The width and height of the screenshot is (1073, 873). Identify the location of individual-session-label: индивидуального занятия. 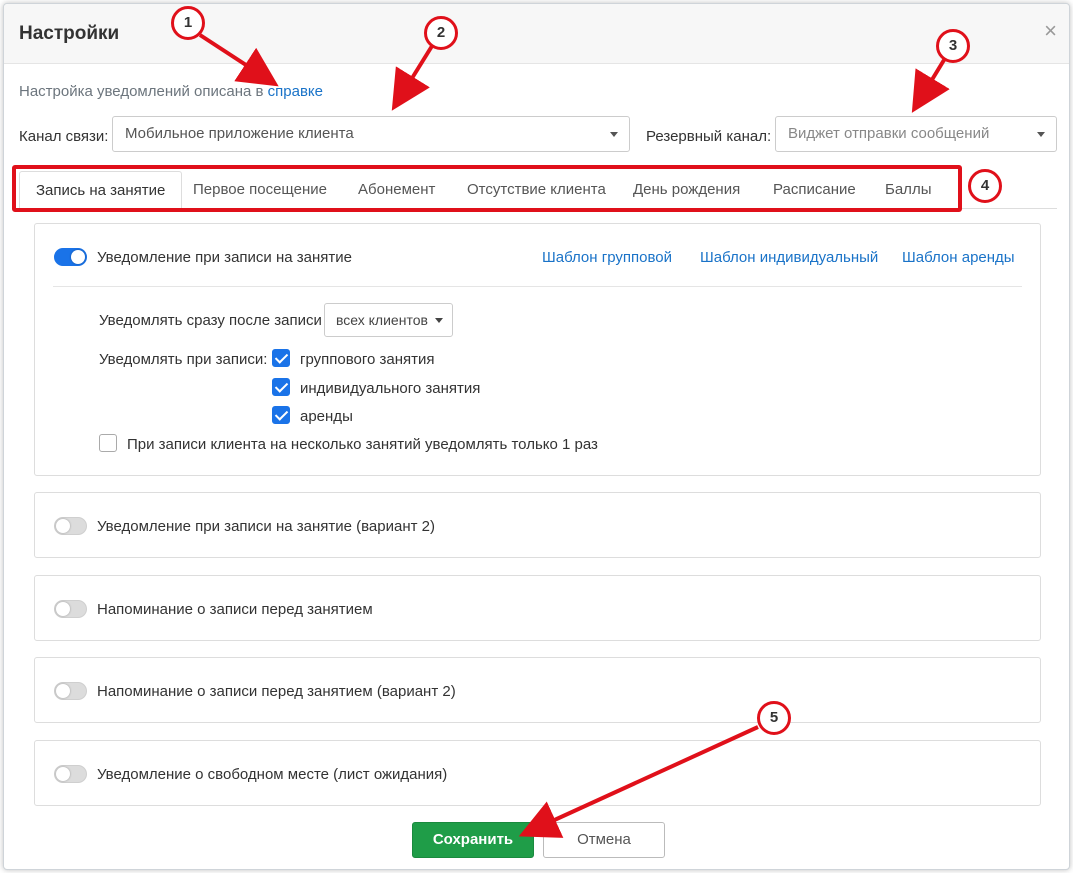
(390, 388).